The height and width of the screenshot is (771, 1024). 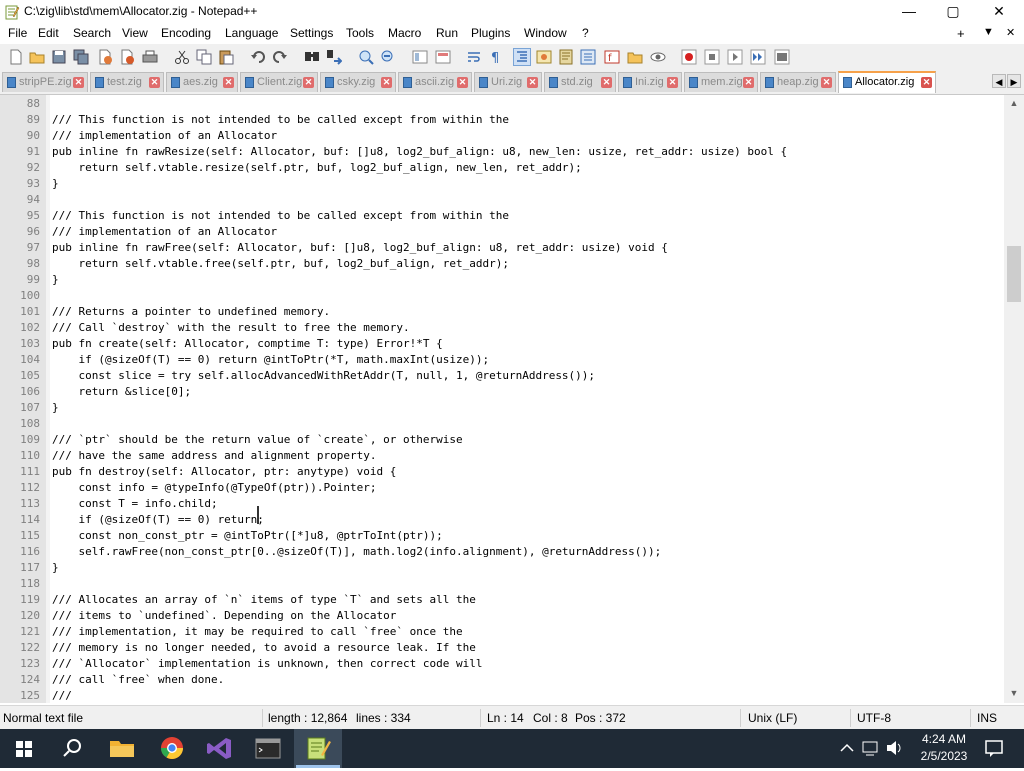 I want to click on menu-help: ?, so click(x=585, y=33).